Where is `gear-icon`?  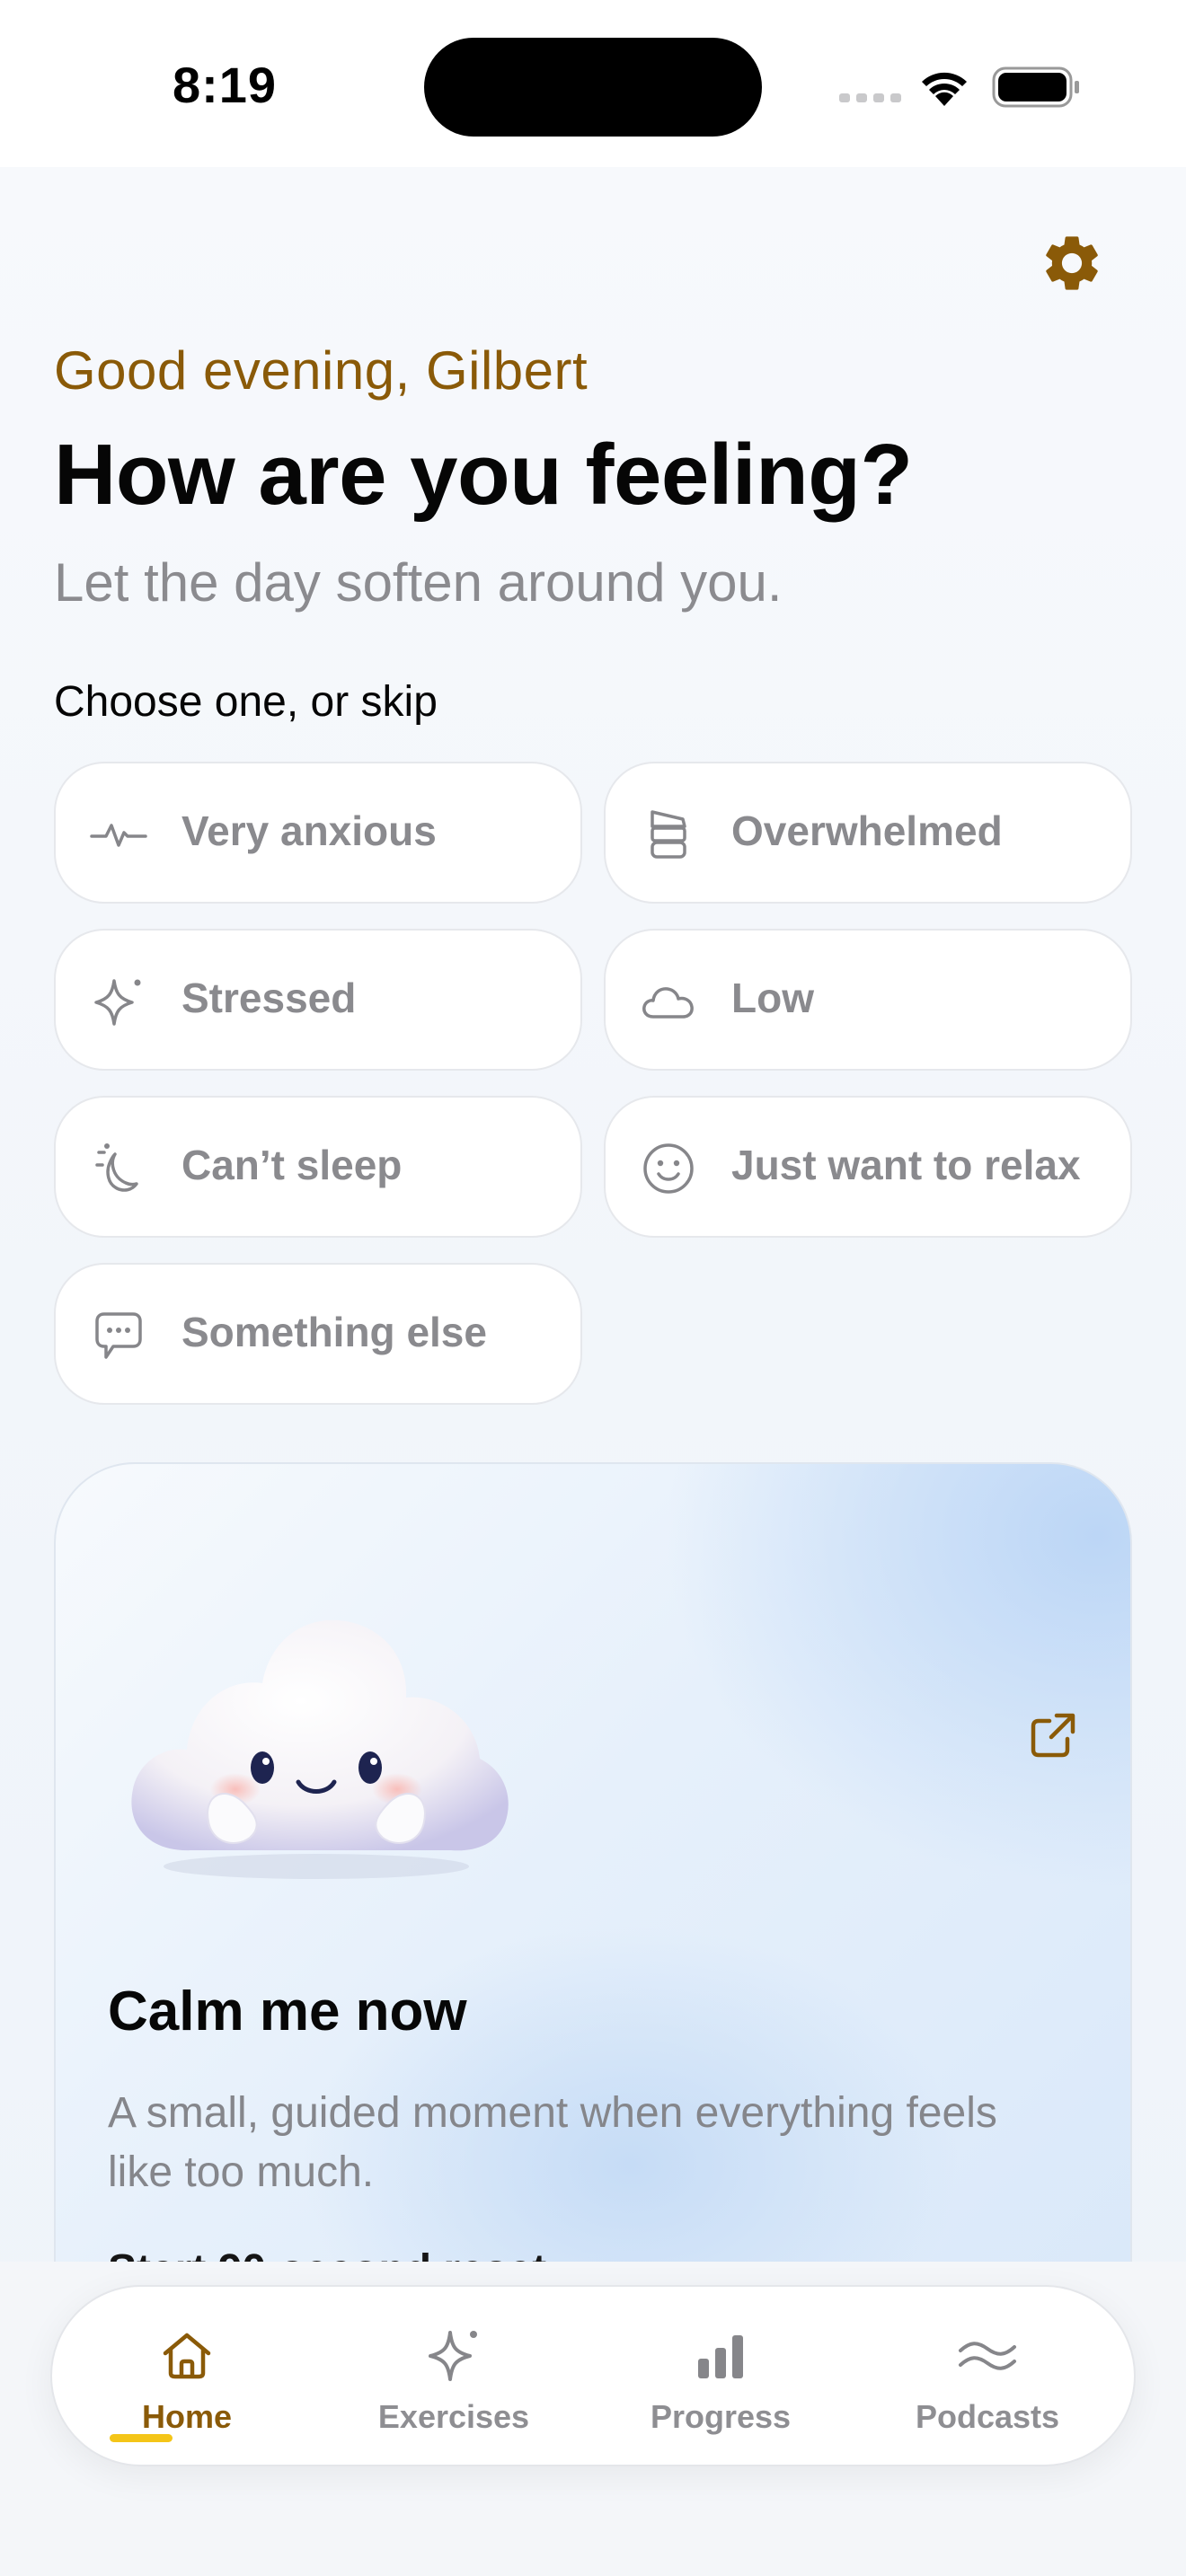
gear-icon is located at coordinates (1072, 263).